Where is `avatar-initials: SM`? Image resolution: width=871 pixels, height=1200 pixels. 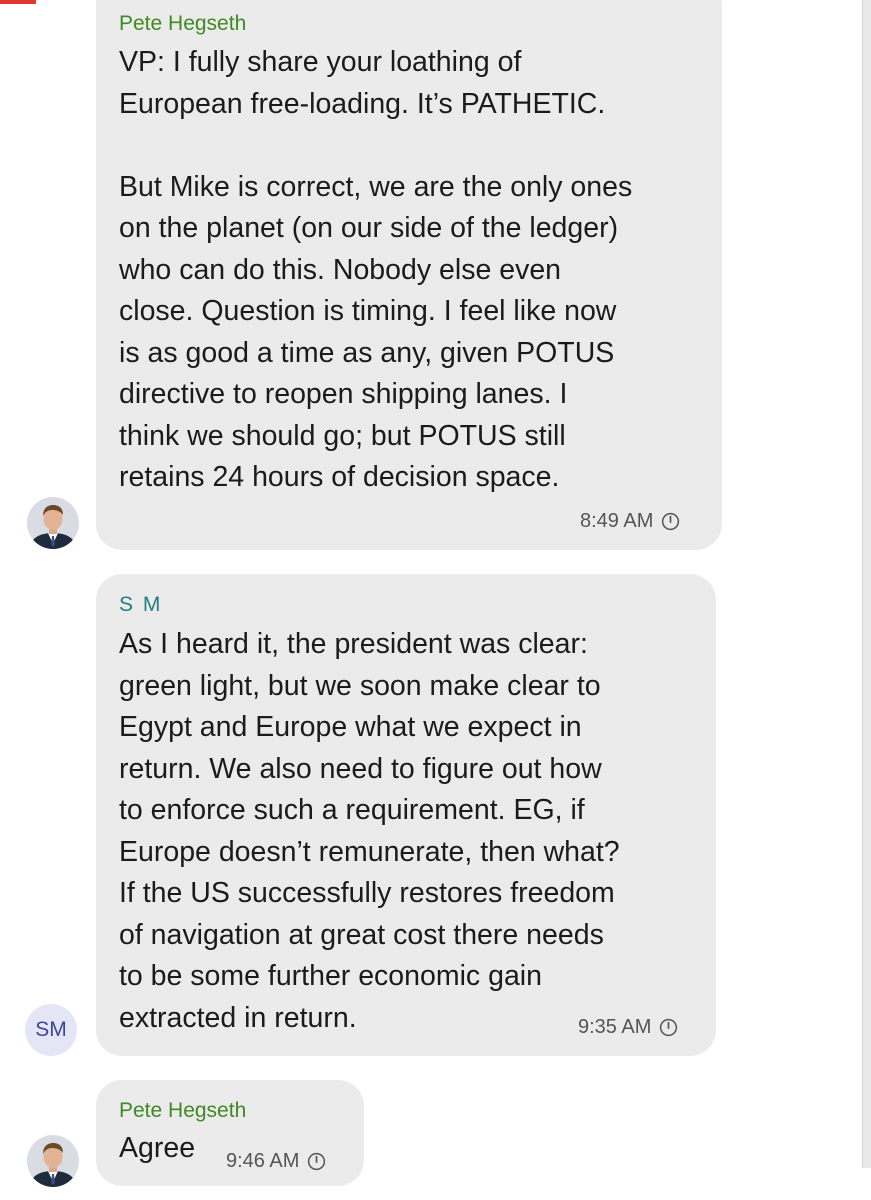
avatar-initials: SM is located at coordinates (51, 1030).